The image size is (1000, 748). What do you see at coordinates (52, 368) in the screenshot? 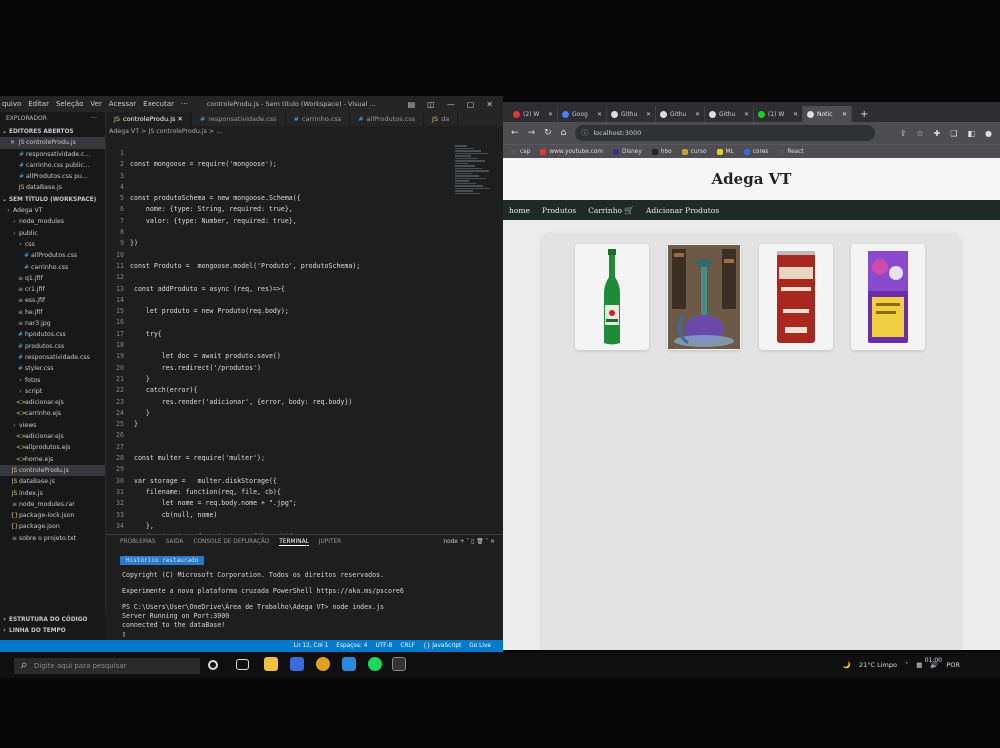
I see `tree-file: # styler.css` at bounding box center [52, 368].